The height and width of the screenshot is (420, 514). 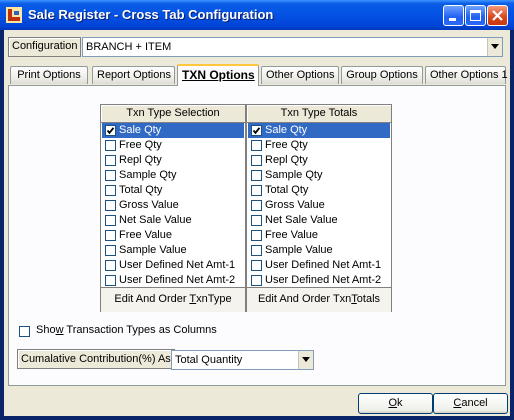 I want to click on list-header: Txn Type Totals, so click(x=319, y=114).